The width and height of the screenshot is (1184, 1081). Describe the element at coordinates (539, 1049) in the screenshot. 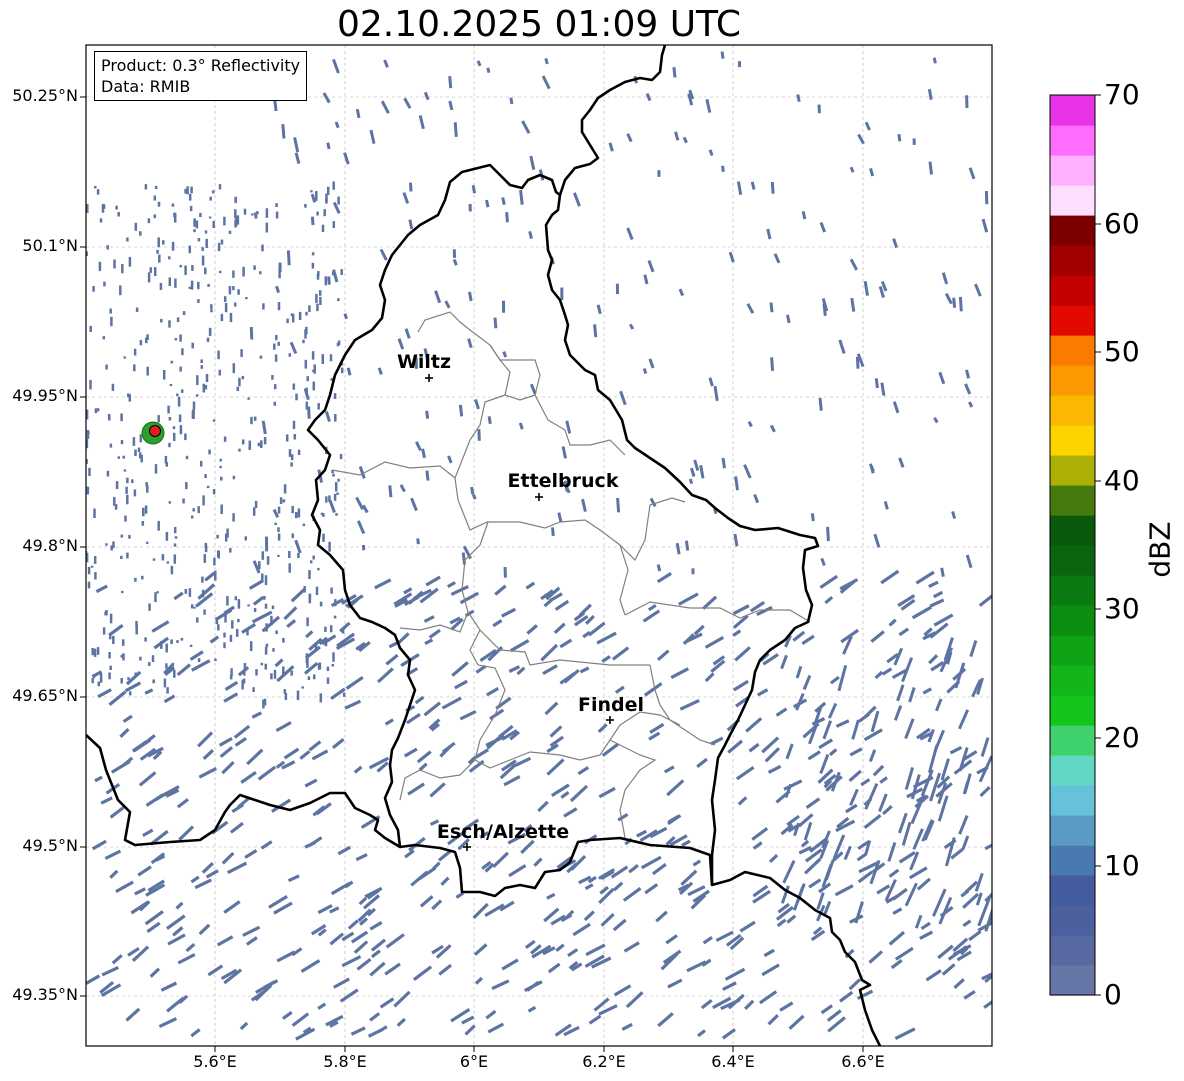

I see `lon-ticks` at that location.